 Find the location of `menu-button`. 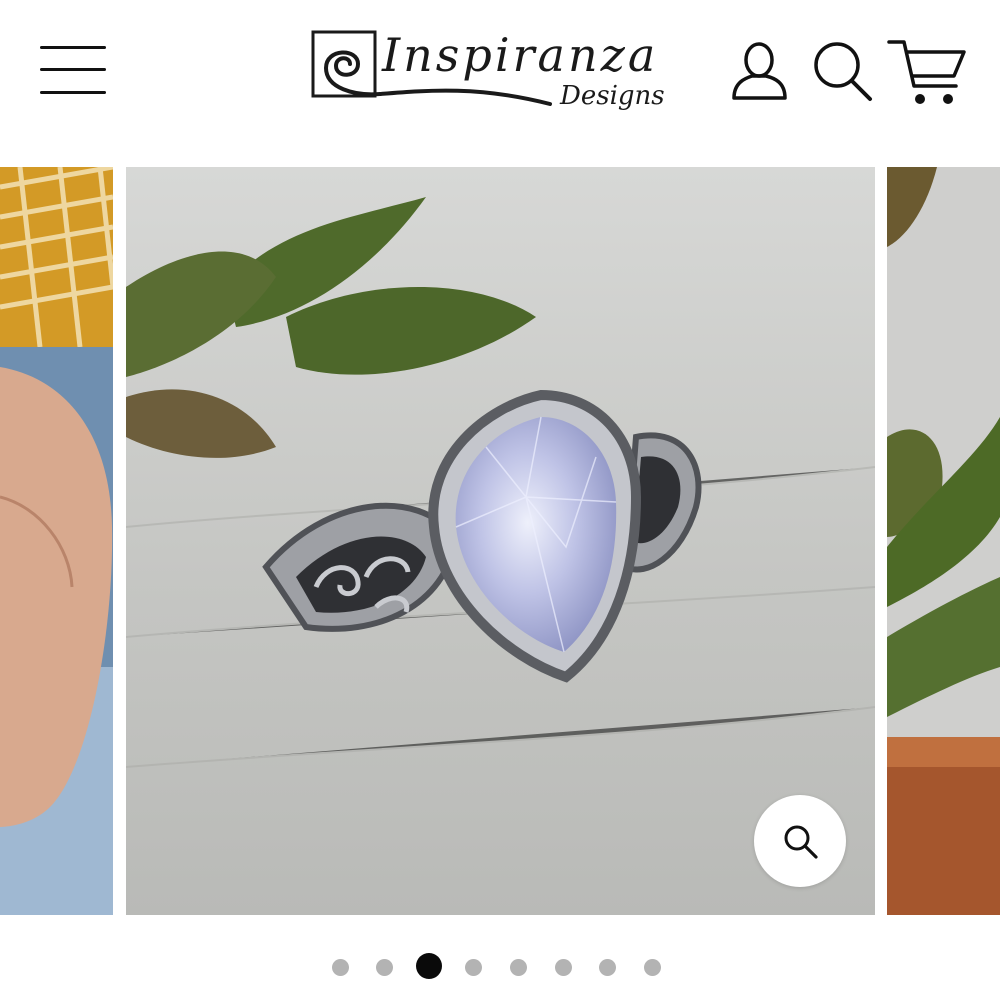

menu-button is located at coordinates (74, 70).